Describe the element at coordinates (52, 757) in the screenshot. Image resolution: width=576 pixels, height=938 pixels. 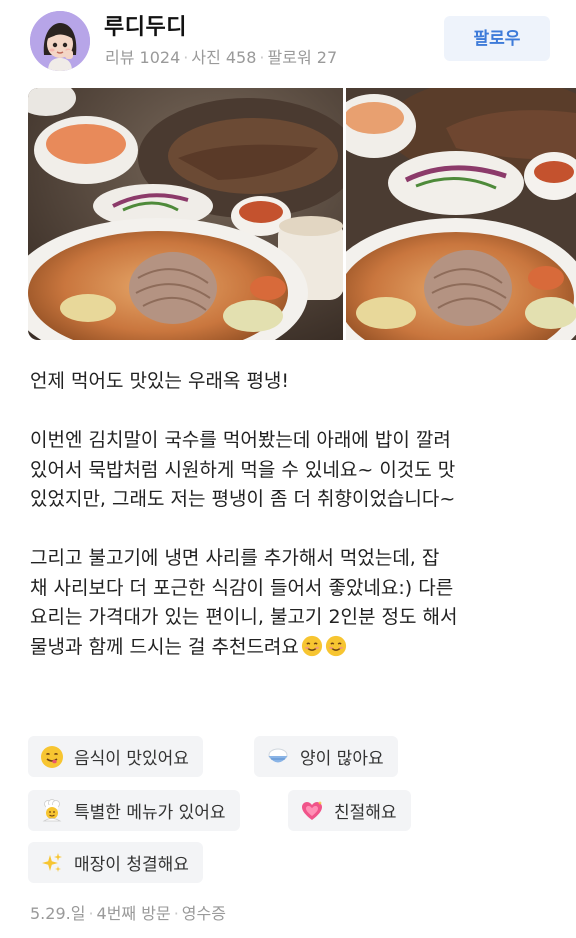
I see `yum-face-icon` at that location.